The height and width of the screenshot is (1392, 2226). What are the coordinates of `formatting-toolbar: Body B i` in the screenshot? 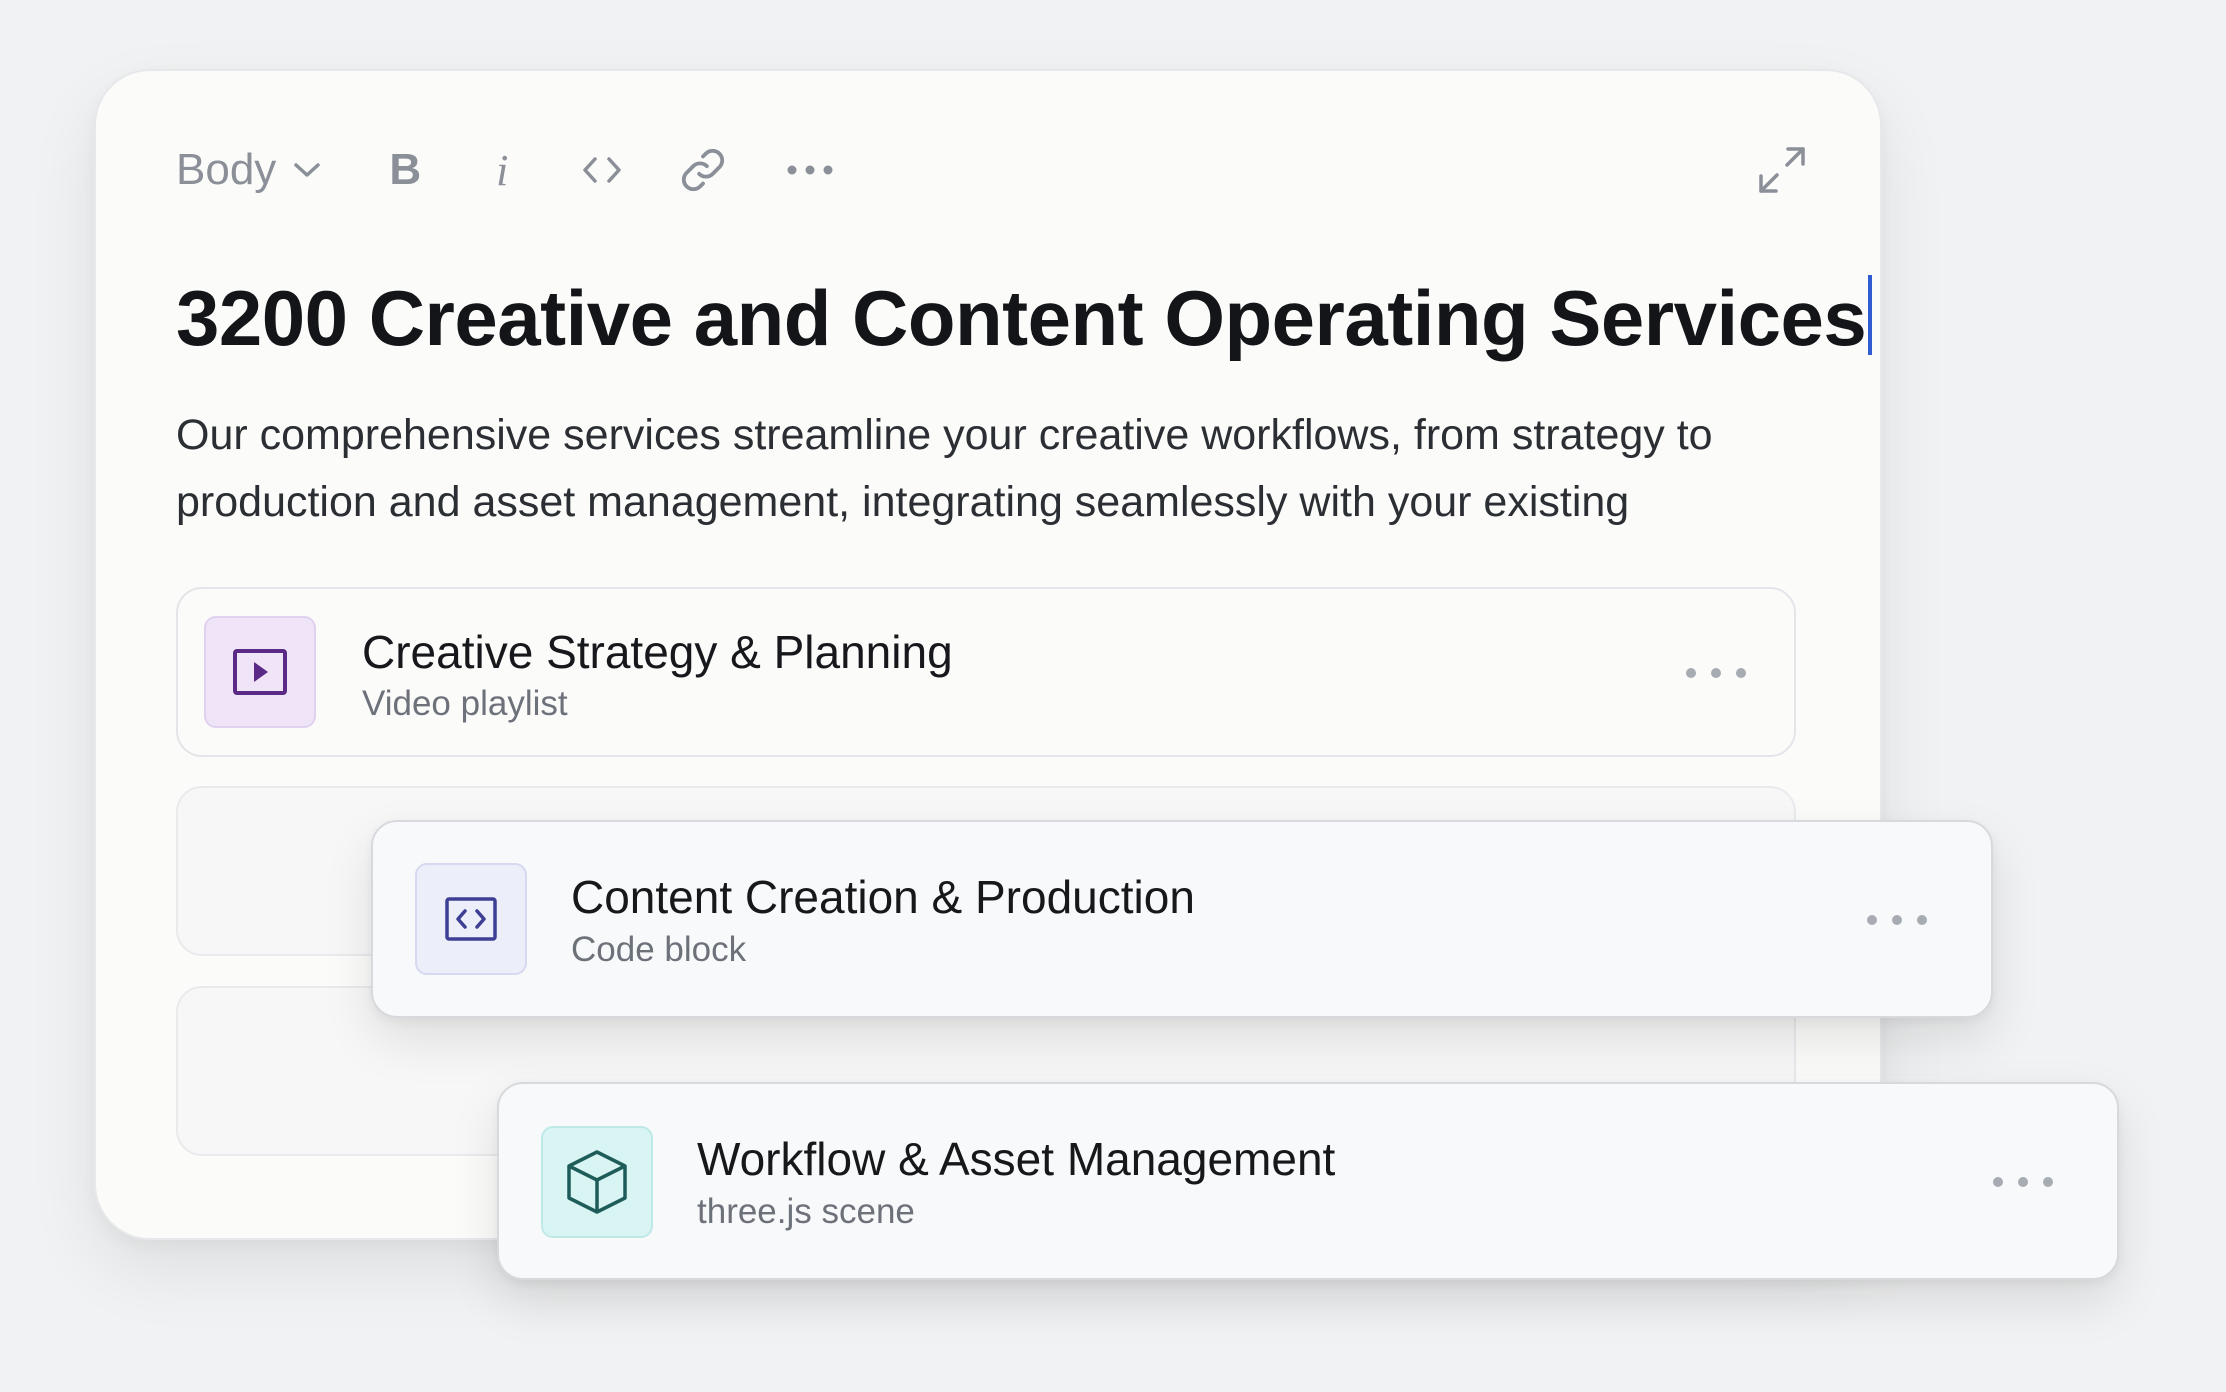 It's located at (505, 170).